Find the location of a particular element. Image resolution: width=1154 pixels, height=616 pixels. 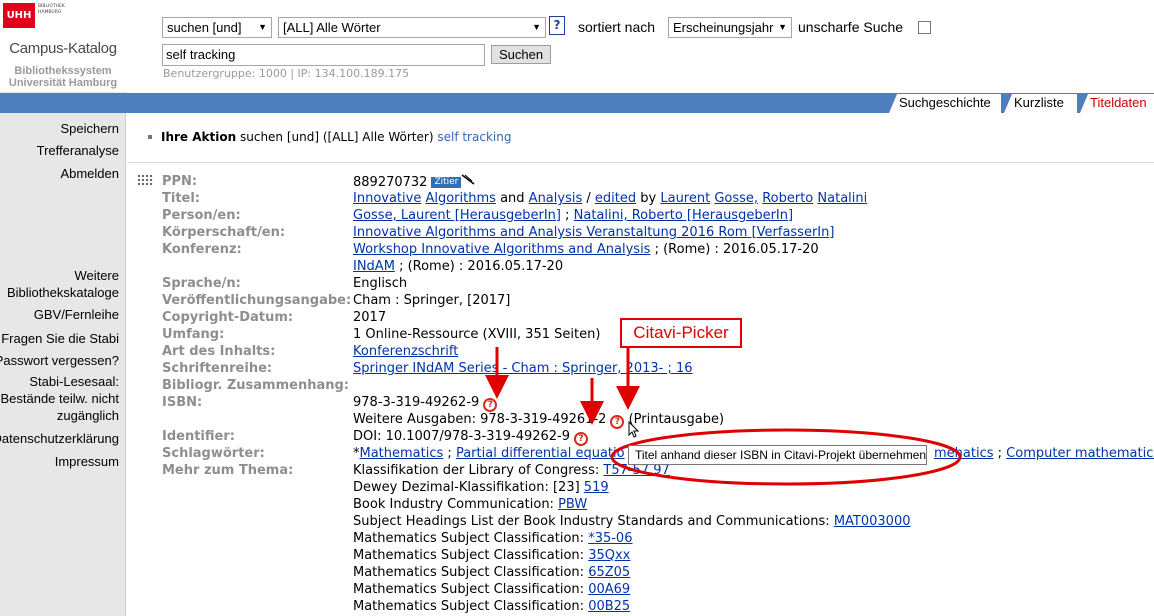

label-language: Sprache/n: is located at coordinates (201, 283).